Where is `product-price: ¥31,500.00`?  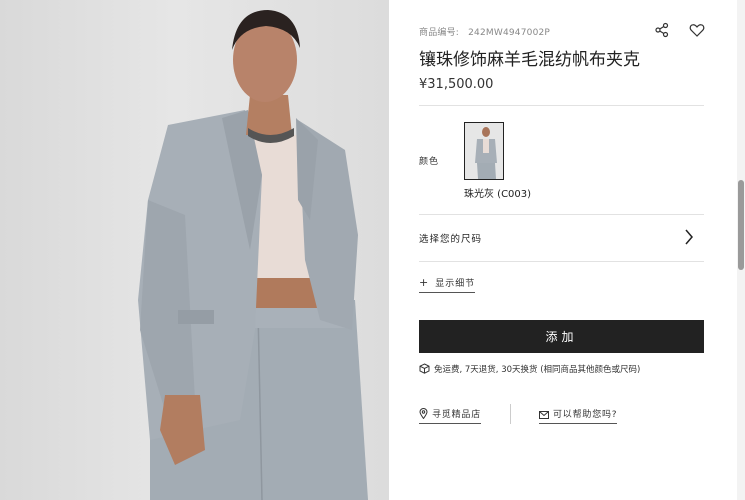 product-price: ¥31,500.00 is located at coordinates (456, 84).